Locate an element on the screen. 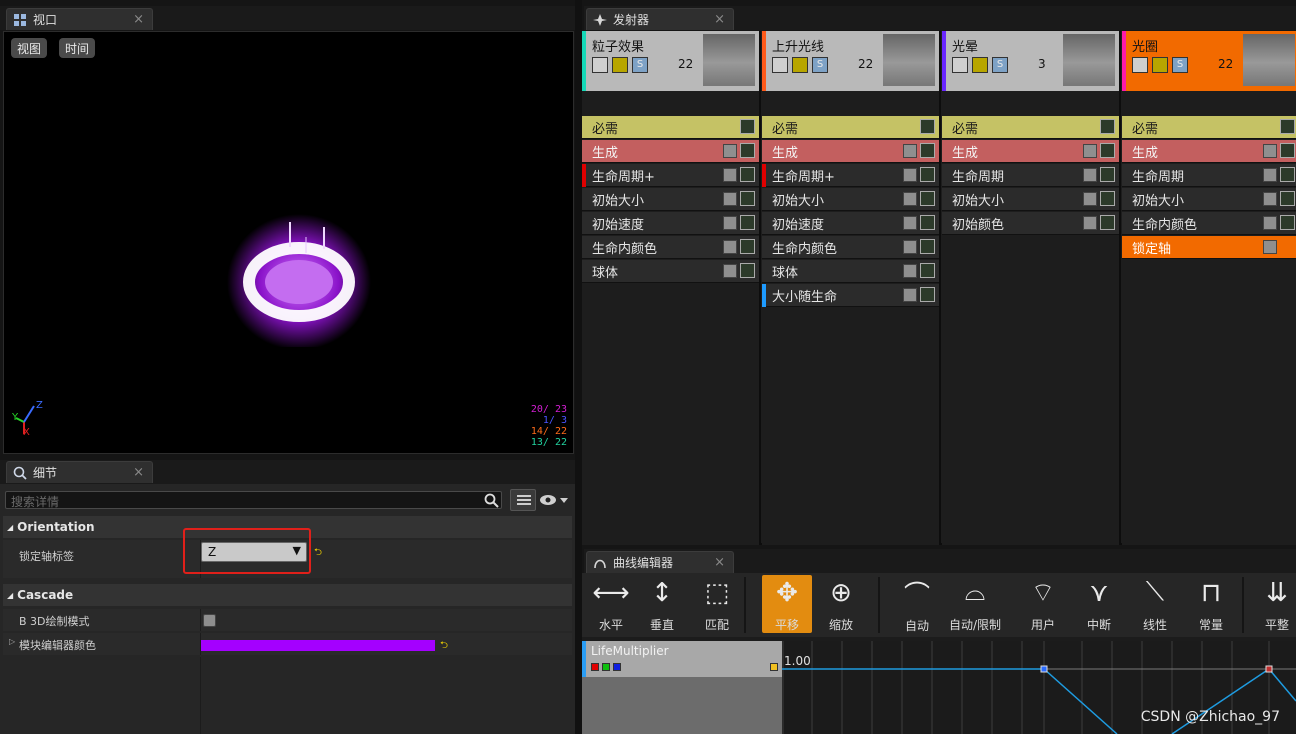  curve-tool-button: ⊕ 缩放 is located at coordinates (841, 604).